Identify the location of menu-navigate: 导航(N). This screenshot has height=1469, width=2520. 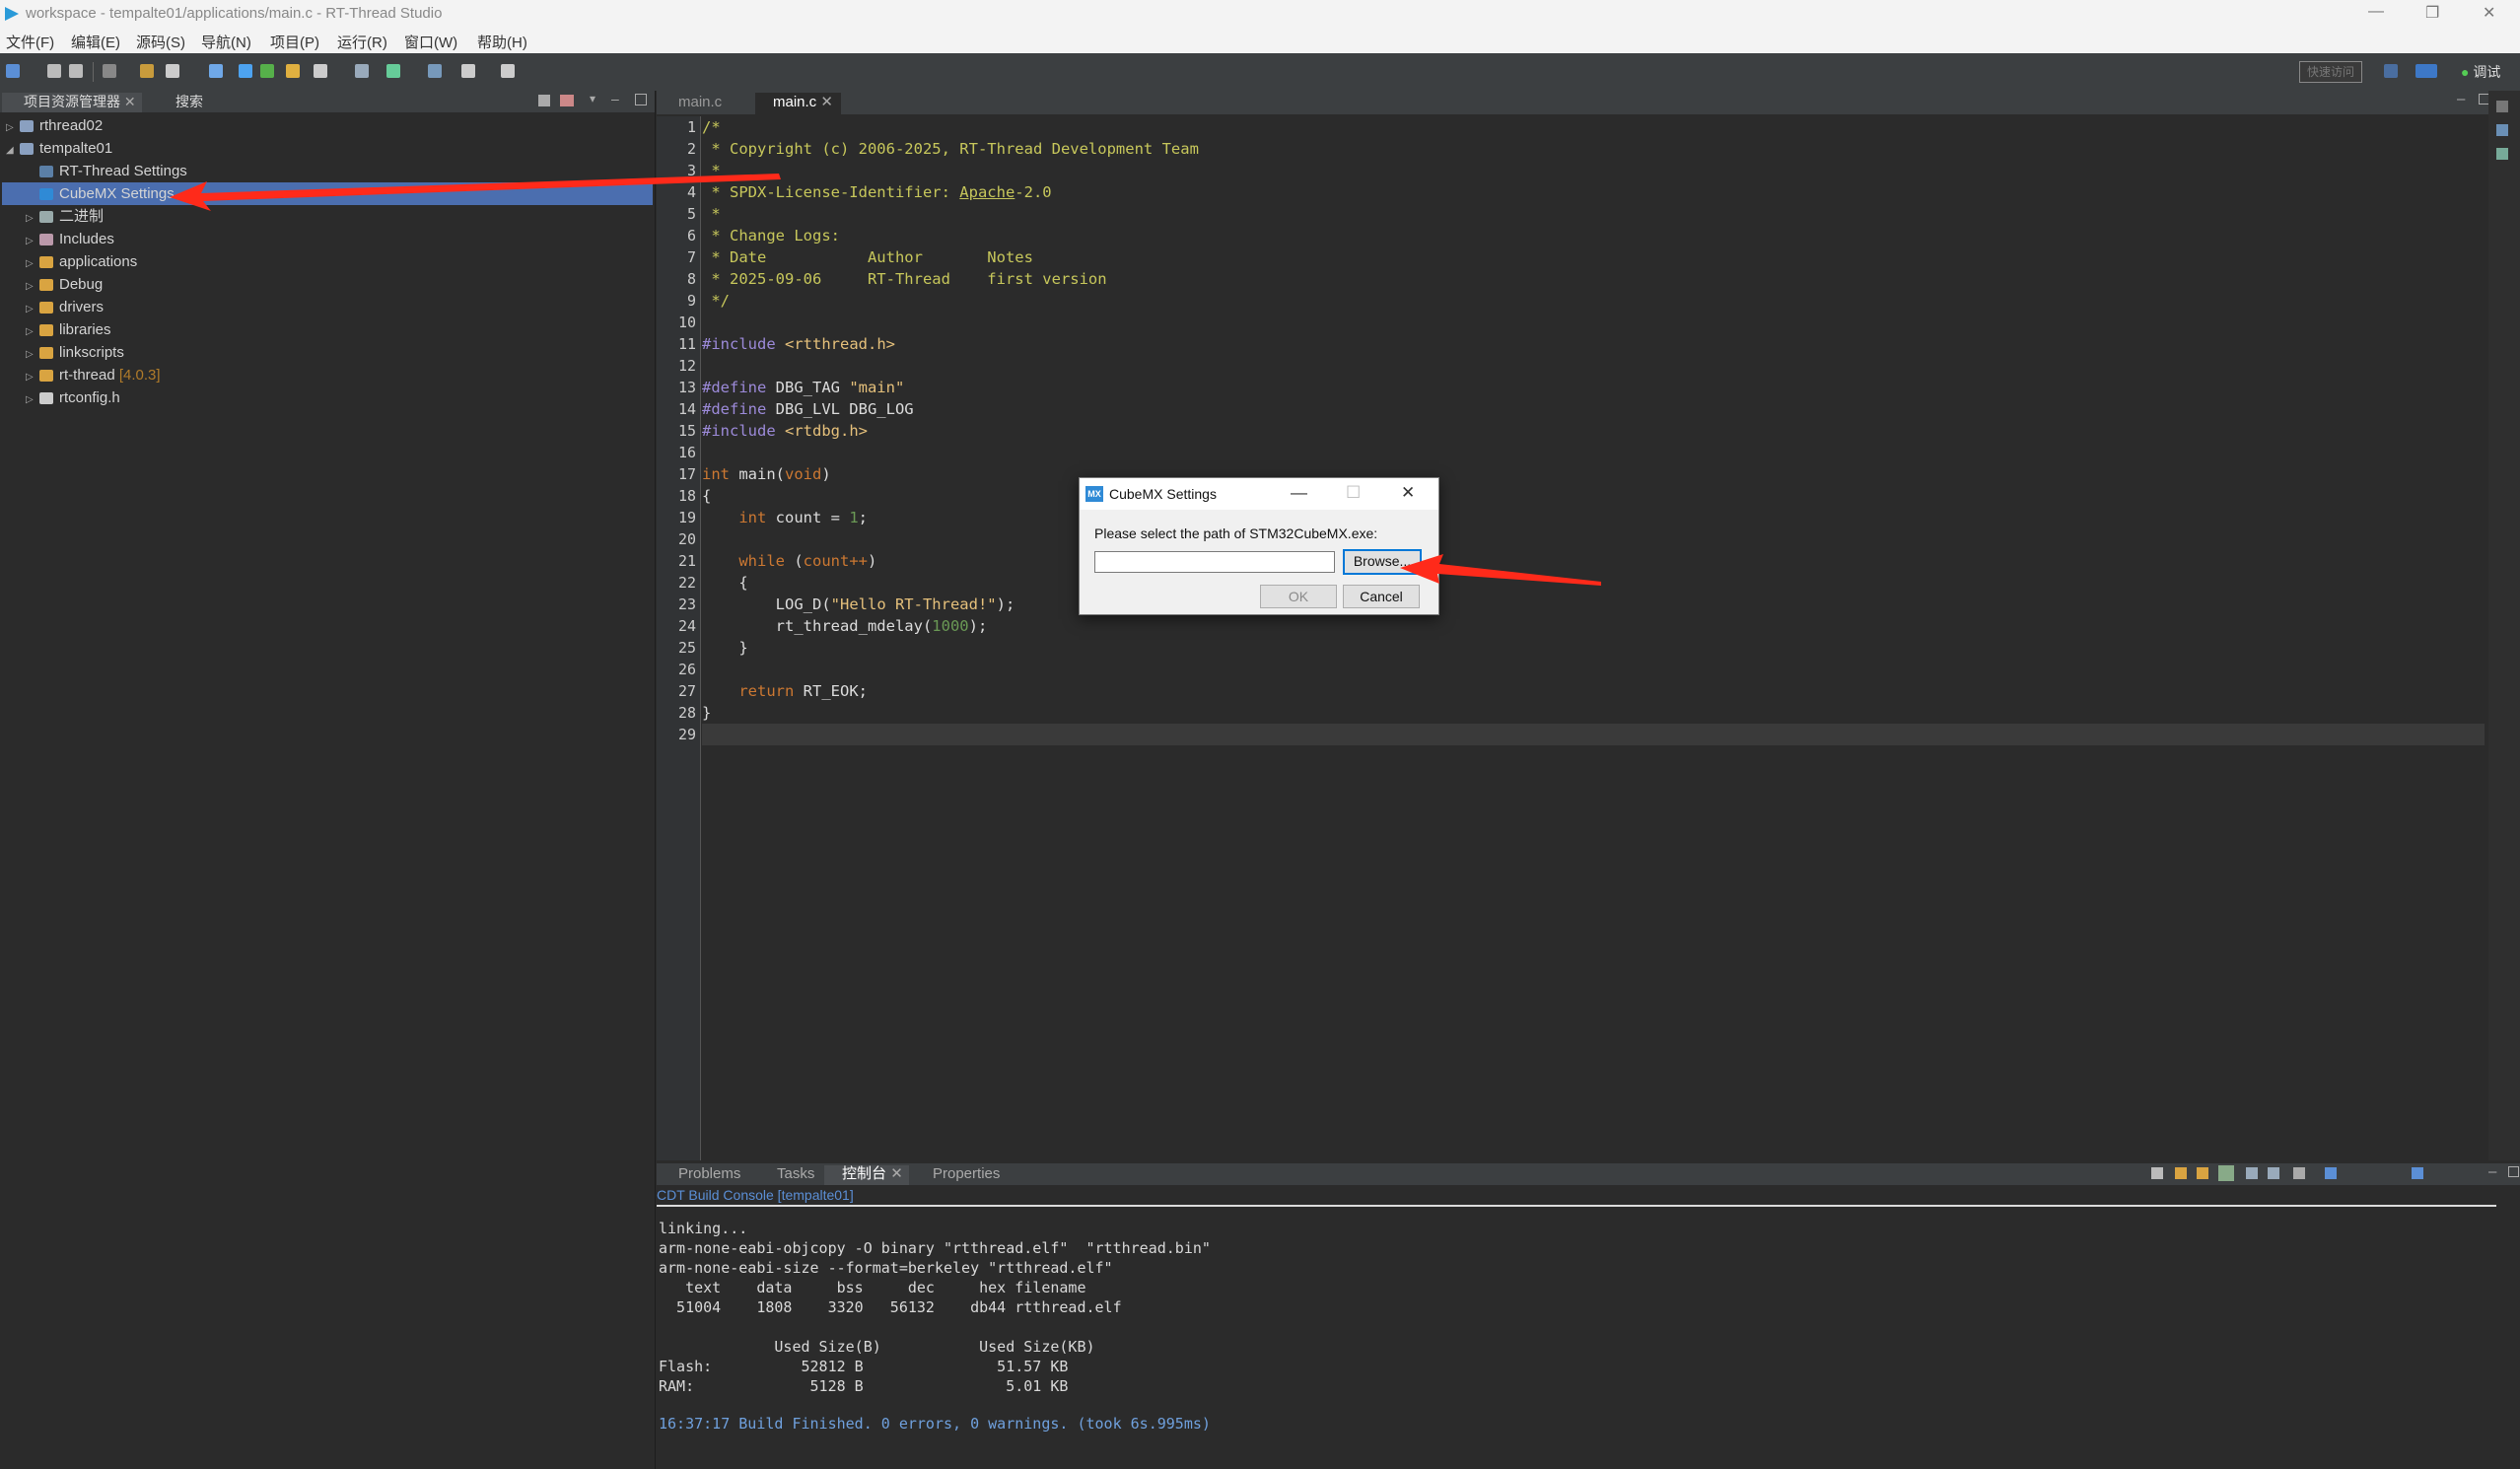
(226, 42).